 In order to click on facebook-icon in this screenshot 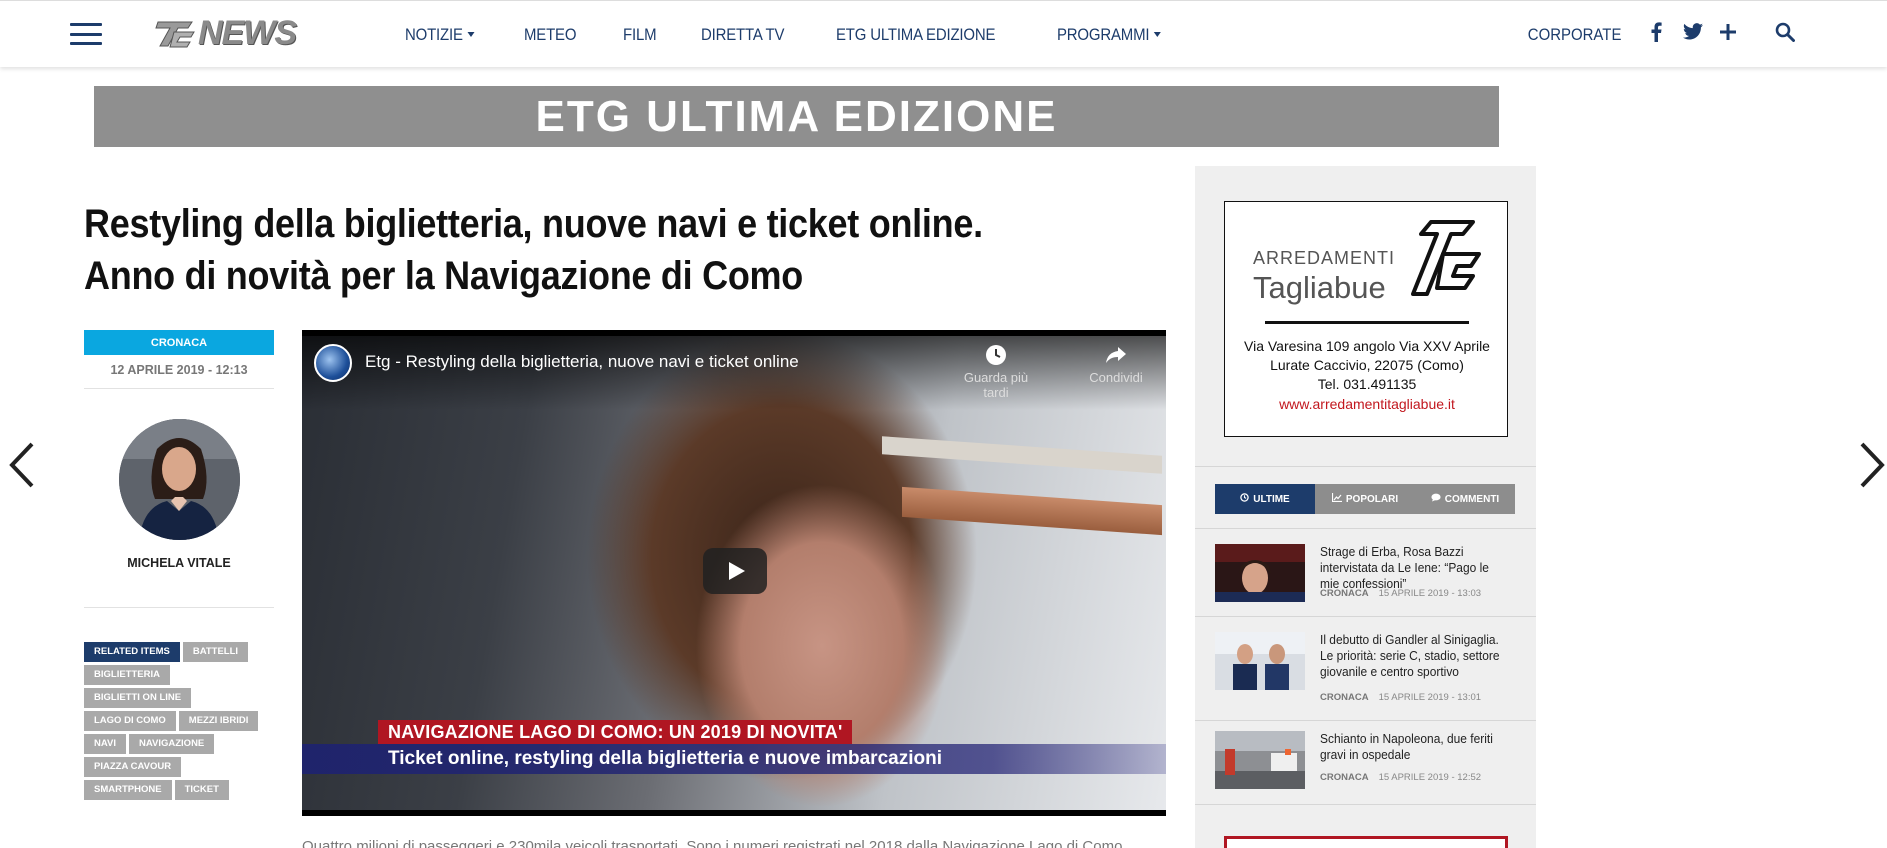, I will do `click(1656, 34)`.